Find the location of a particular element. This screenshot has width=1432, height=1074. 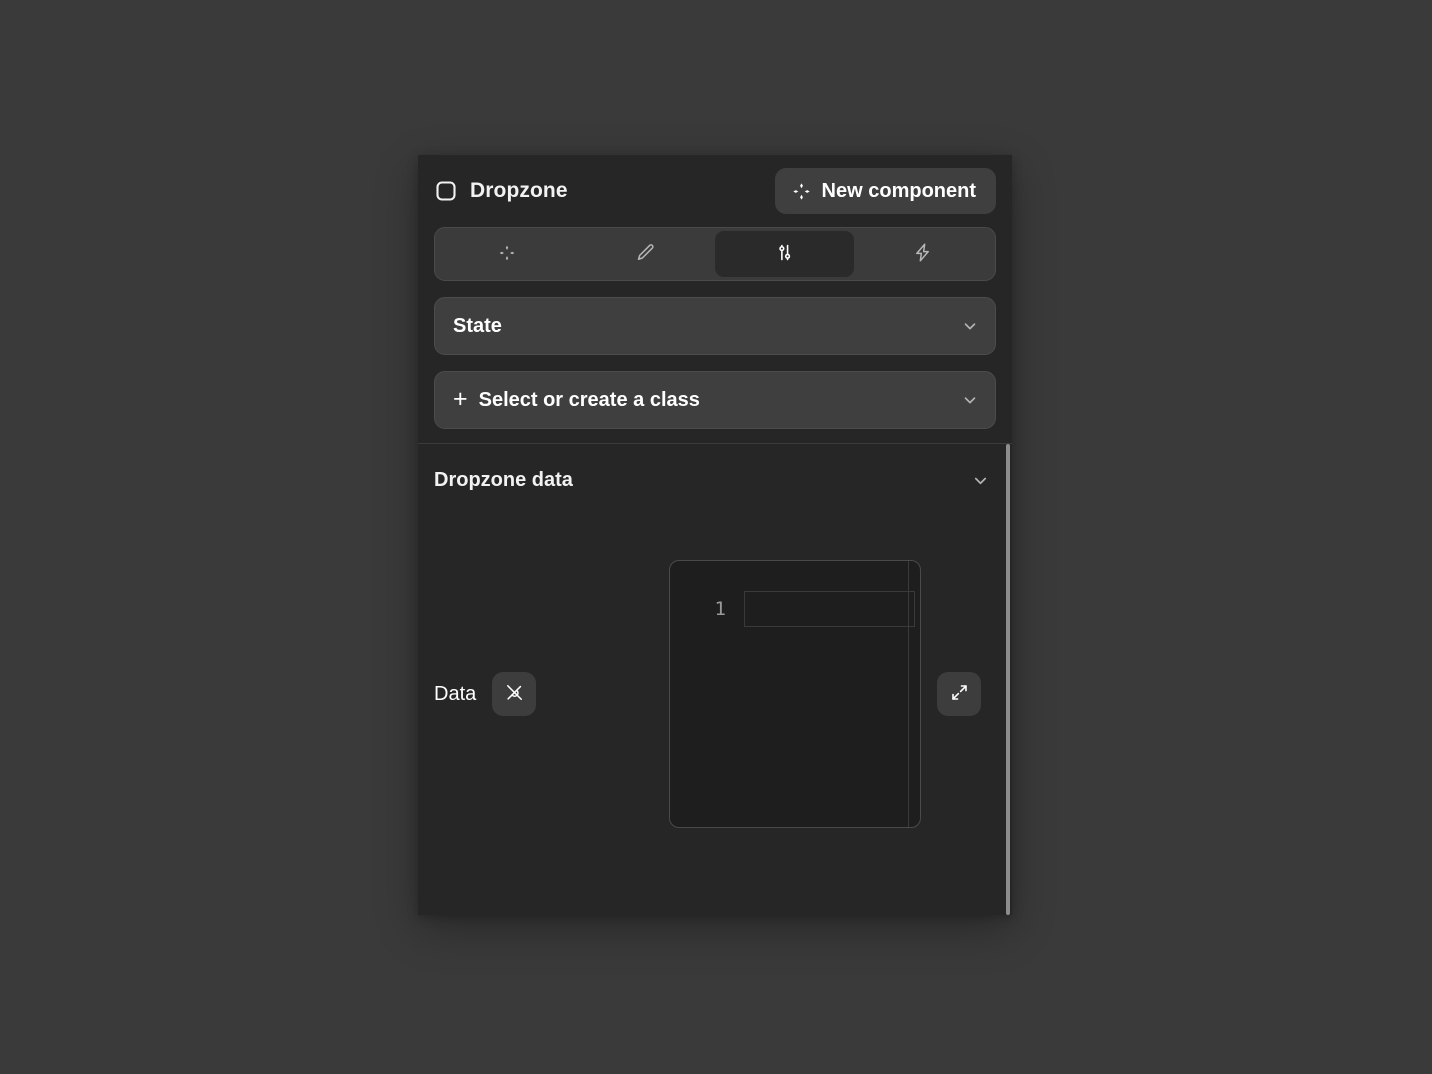

data-field-label: Data is located at coordinates (455, 693).